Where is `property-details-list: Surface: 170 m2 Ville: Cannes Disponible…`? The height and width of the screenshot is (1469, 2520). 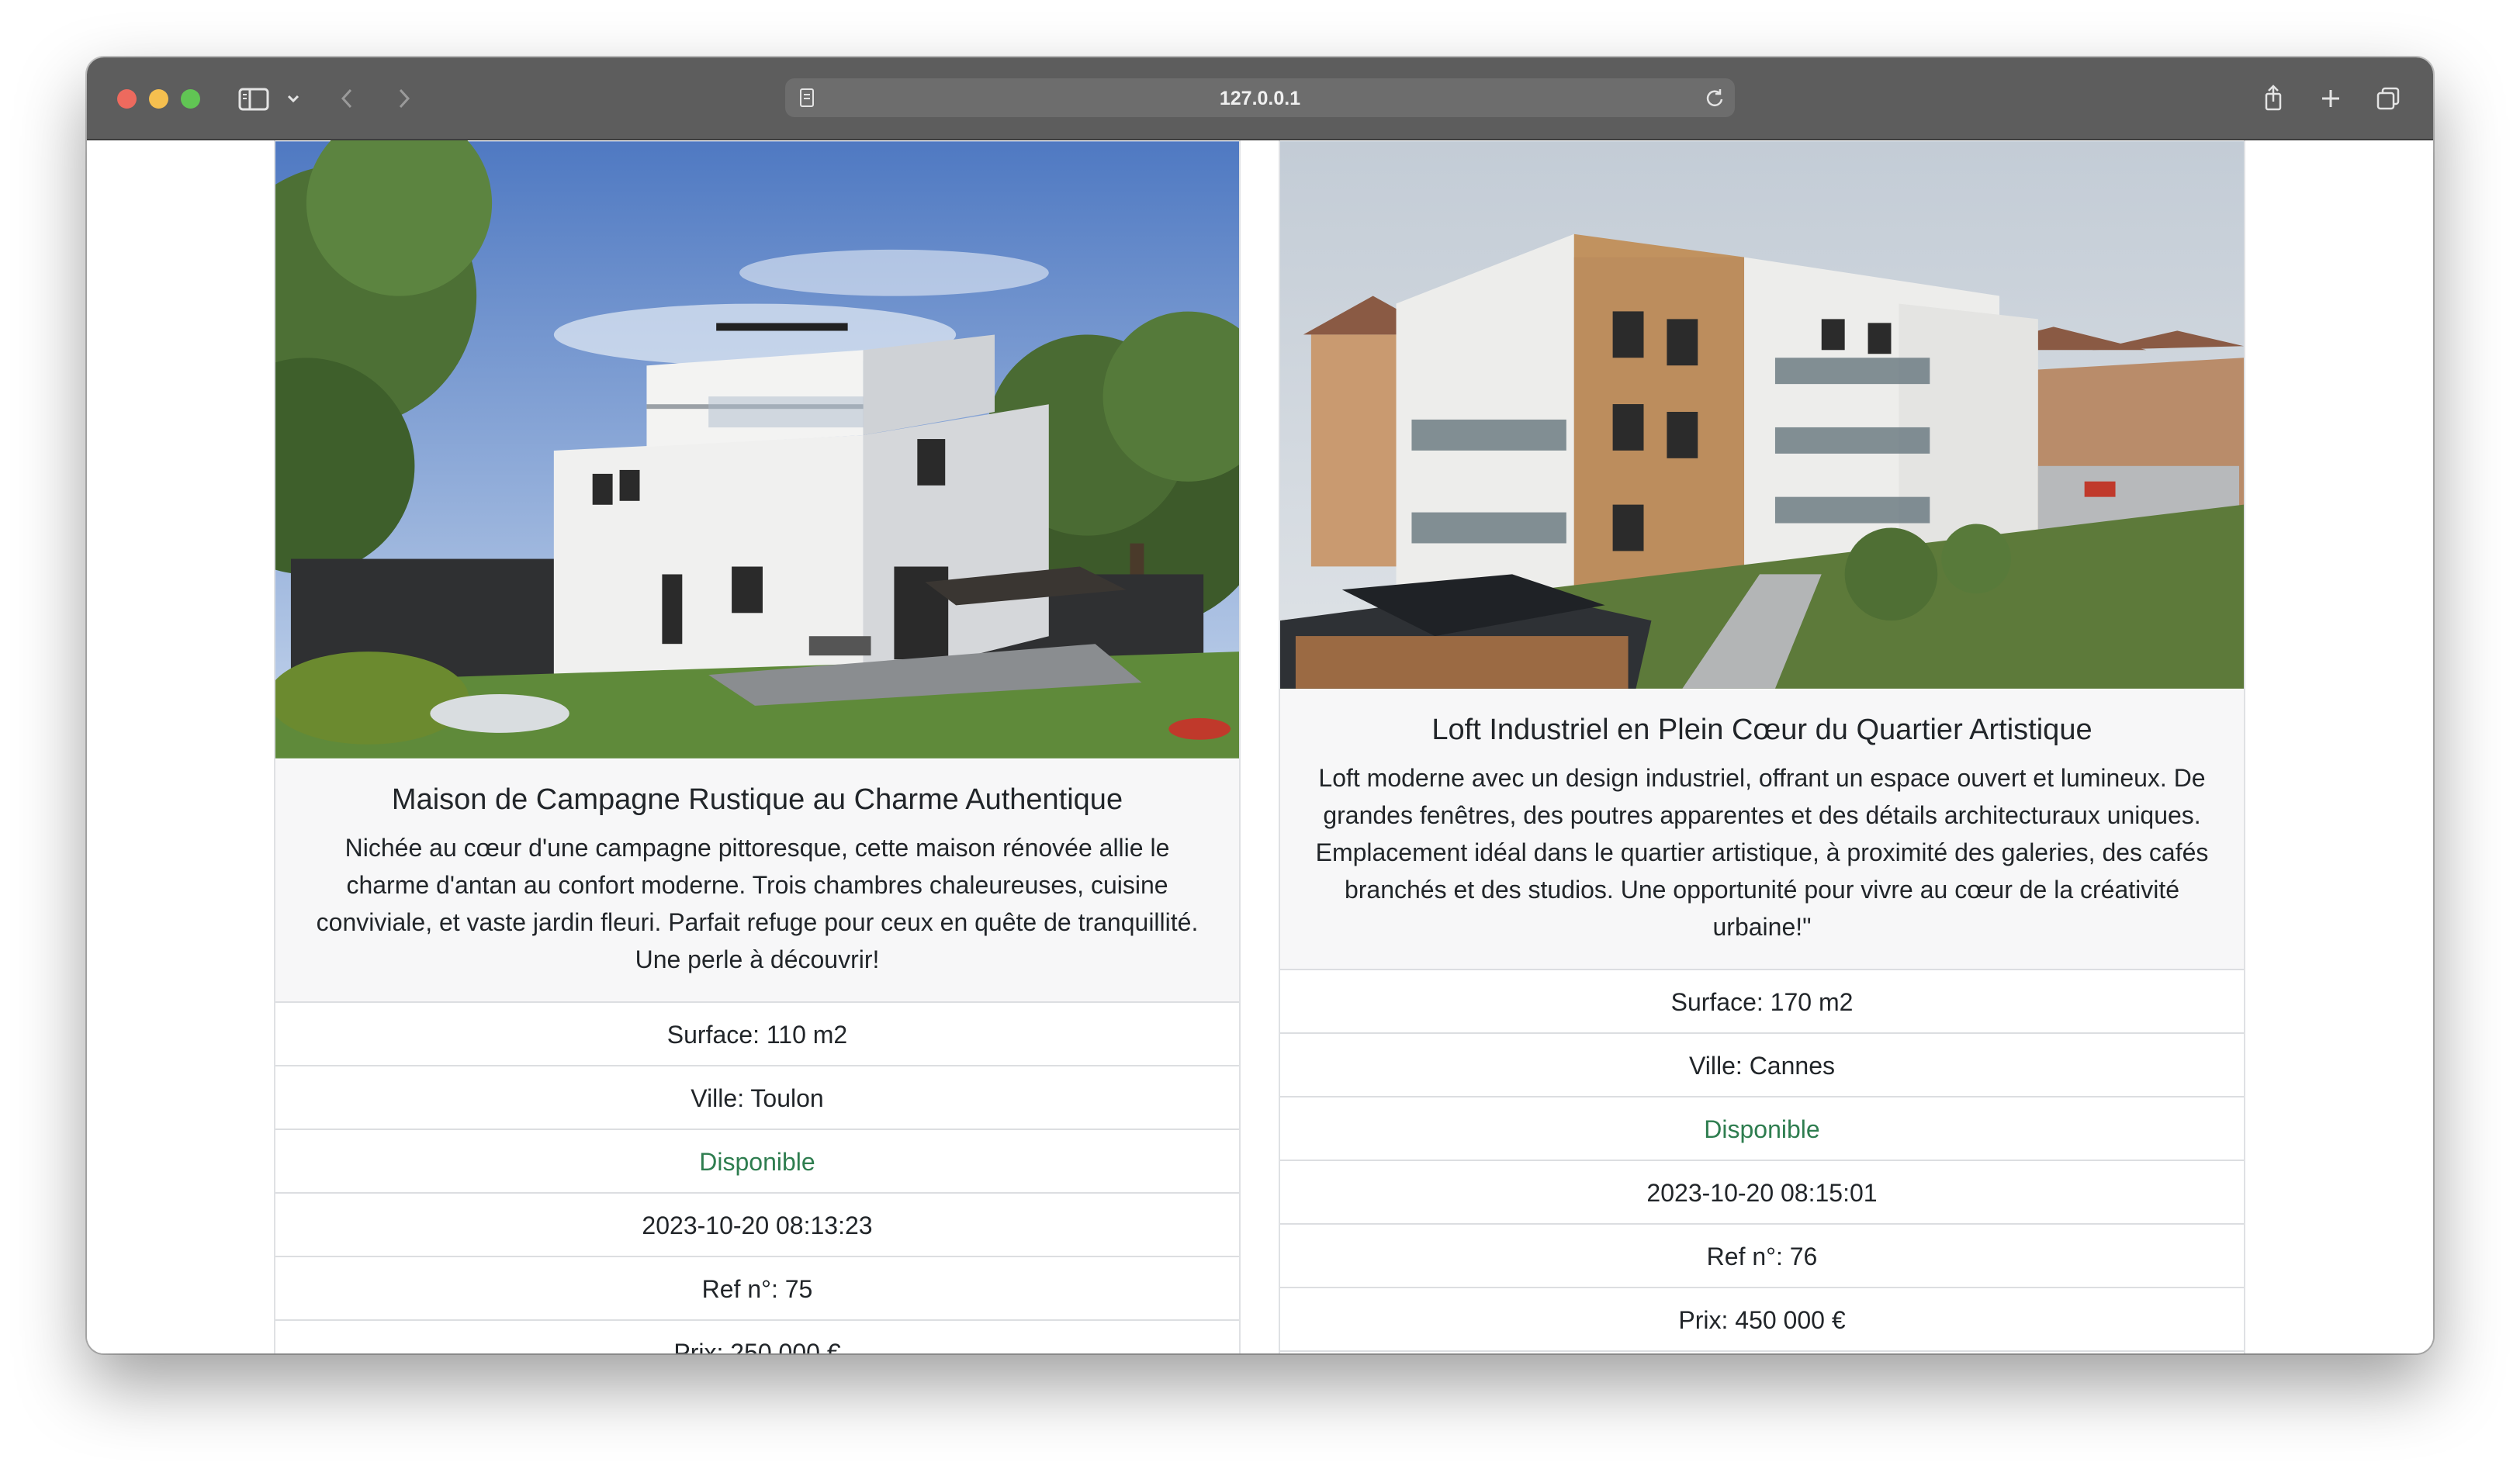 property-details-list: Surface: 170 m2 Ville: Cannes Disponible… is located at coordinates (1762, 1161).